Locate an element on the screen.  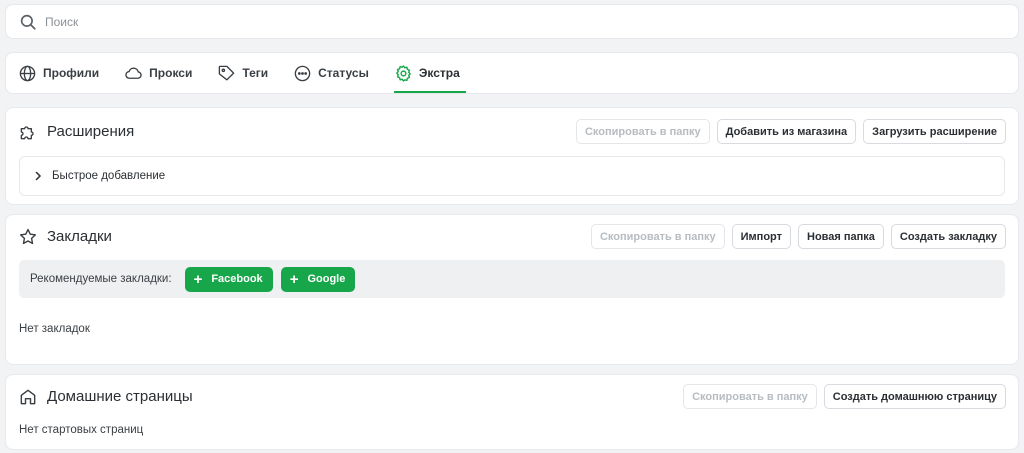
search-icon is located at coordinates (28, 22).